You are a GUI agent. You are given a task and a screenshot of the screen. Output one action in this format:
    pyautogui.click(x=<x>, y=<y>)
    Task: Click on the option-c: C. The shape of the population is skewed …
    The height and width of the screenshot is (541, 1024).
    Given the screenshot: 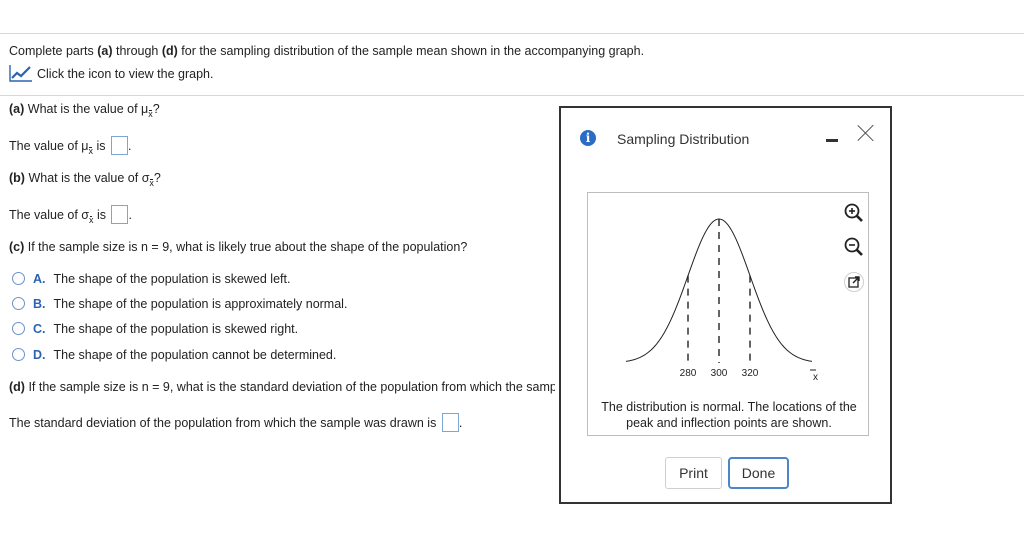 What is the action you would take?
    pyautogui.click(x=155, y=329)
    